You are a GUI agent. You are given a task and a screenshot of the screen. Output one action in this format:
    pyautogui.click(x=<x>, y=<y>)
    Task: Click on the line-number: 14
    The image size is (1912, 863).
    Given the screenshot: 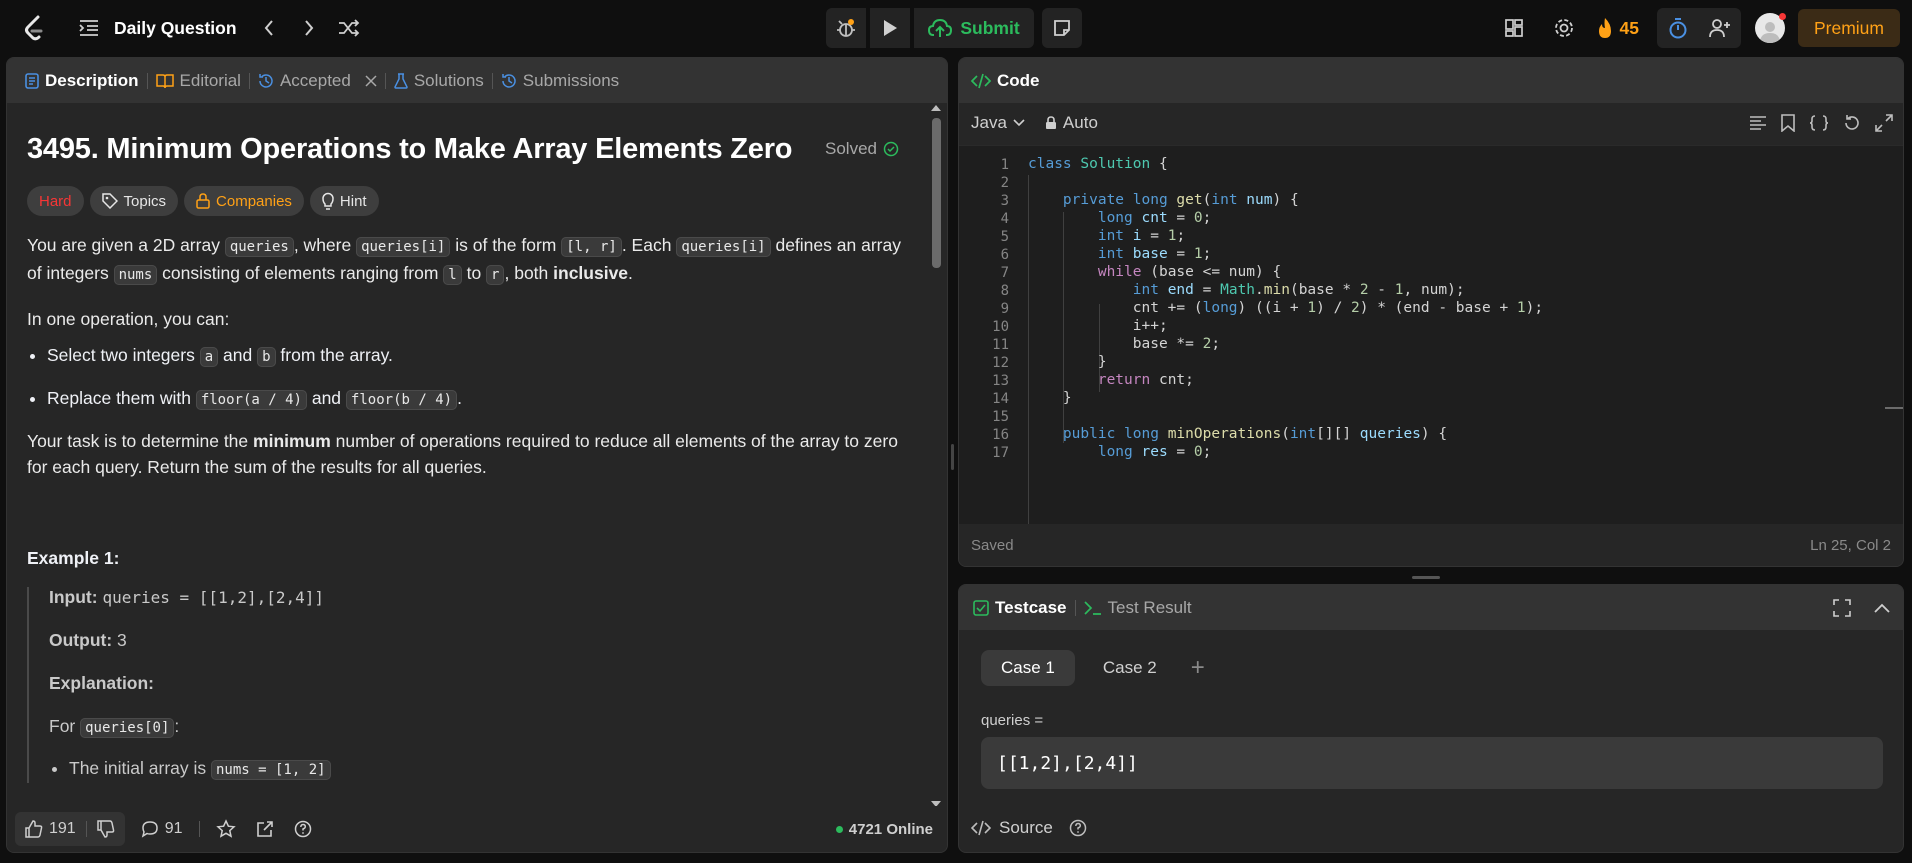 What is the action you would take?
    pyautogui.click(x=1000, y=399)
    